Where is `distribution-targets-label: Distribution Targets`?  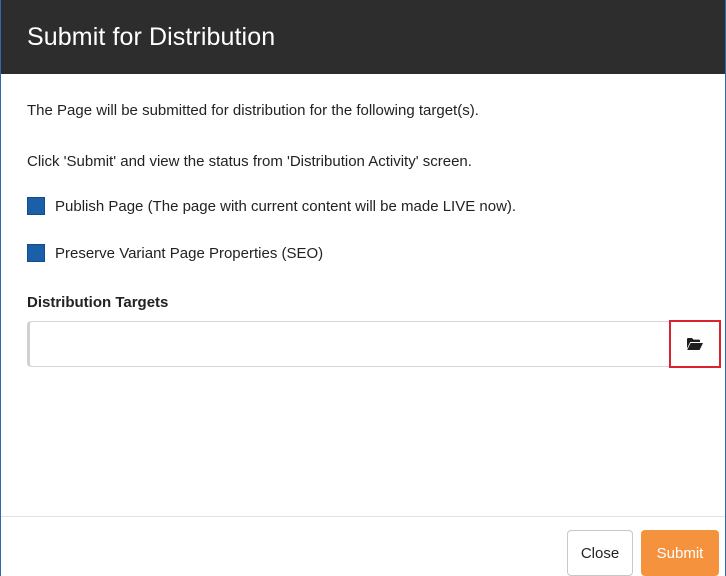
distribution-targets-label: Distribution Targets is located at coordinates (98, 302).